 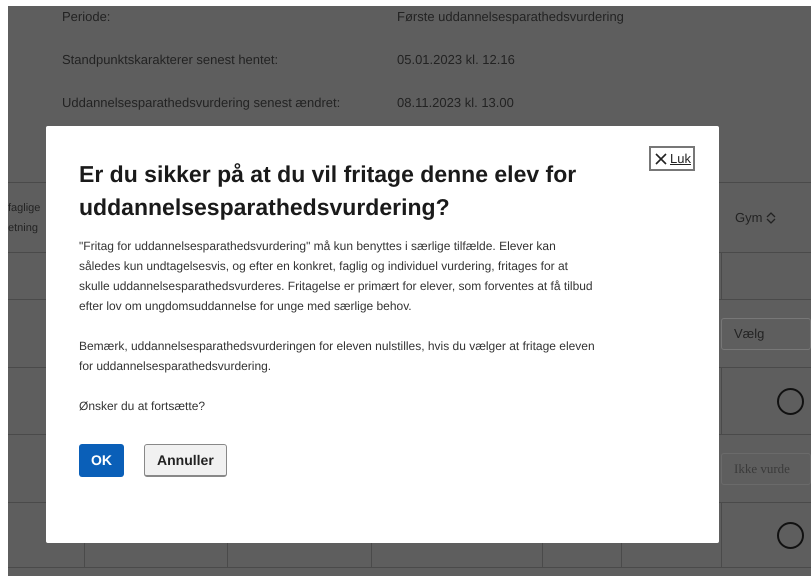 What do you see at coordinates (661, 158) in the screenshot?
I see `close-icon` at bounding box center [661, 158].